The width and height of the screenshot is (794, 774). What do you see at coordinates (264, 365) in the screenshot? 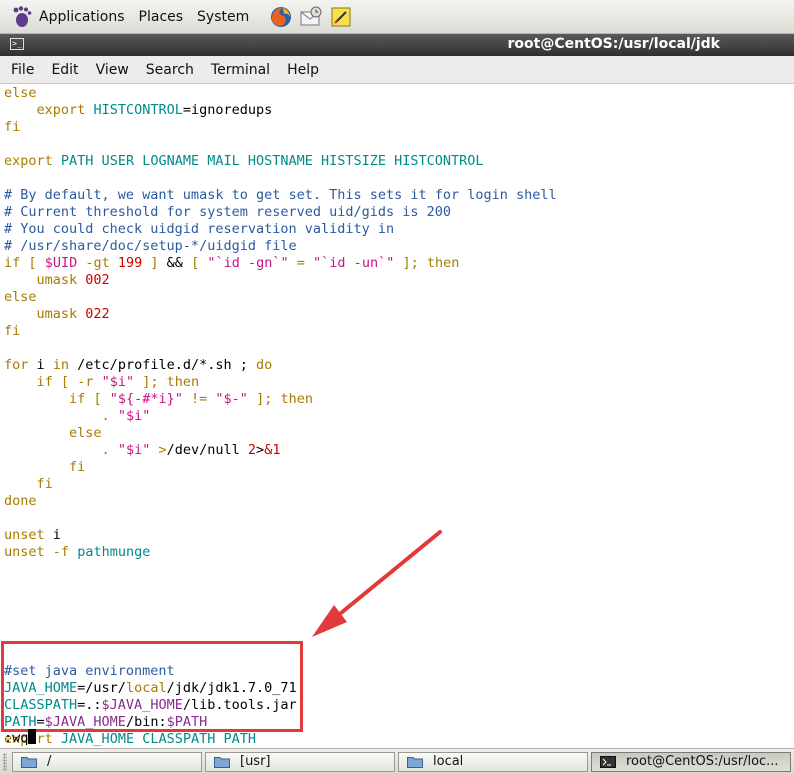
I see `code-token: do` at bounding box center [264, 365].